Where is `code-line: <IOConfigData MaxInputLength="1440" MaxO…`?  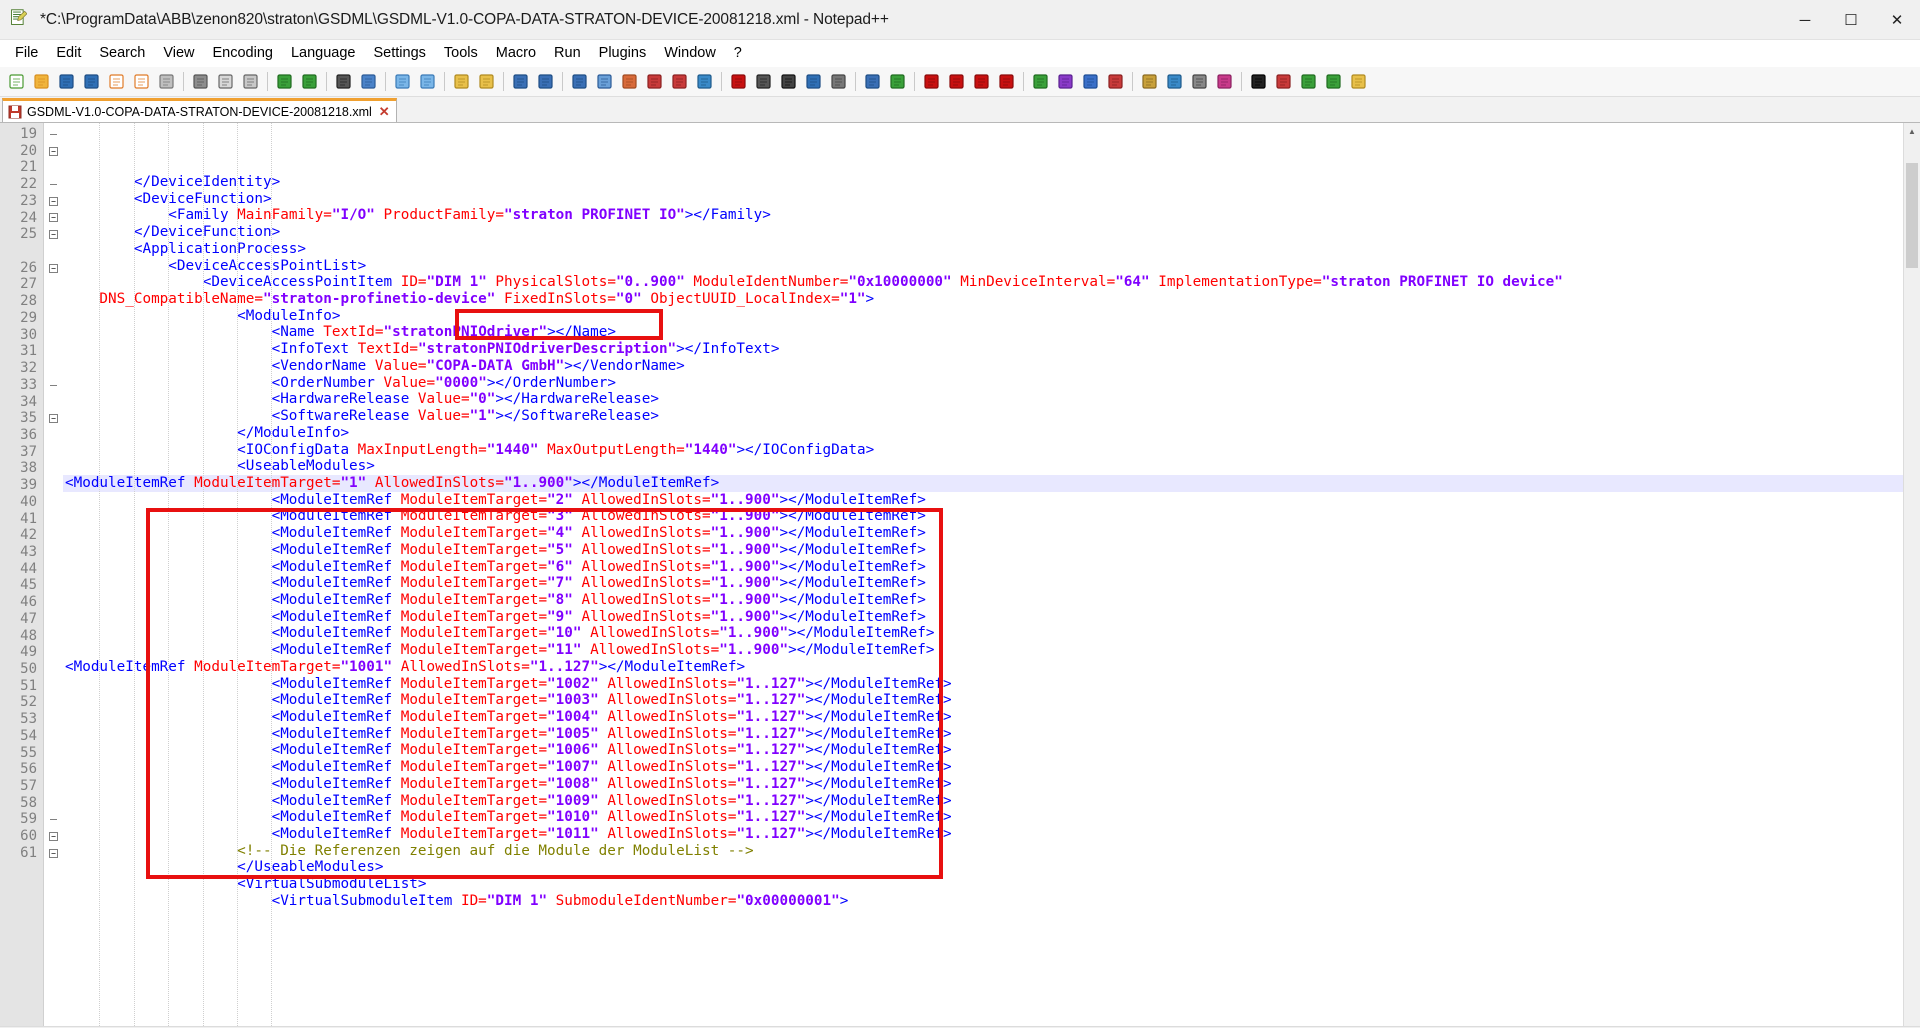
code-line: <IOConfigData MaxInputLength="1440" MaxO… is located at coordinates (991, 450).